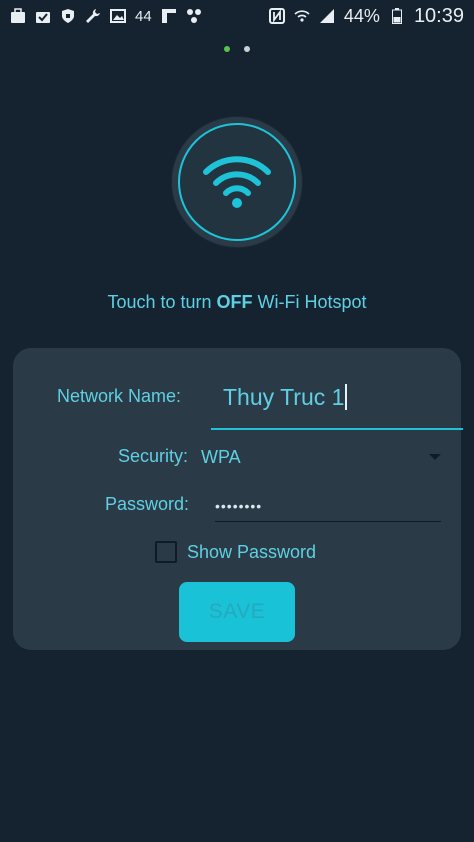  I want to click on hint-suffix: Wi-Fi Hotspot, so click(309, 302).